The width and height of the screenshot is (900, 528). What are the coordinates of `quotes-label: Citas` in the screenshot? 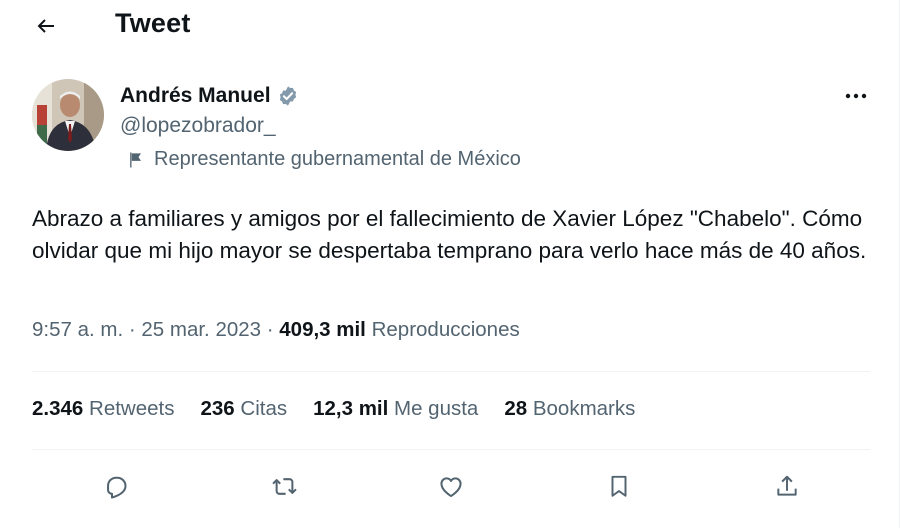 It's located at (261, 408).